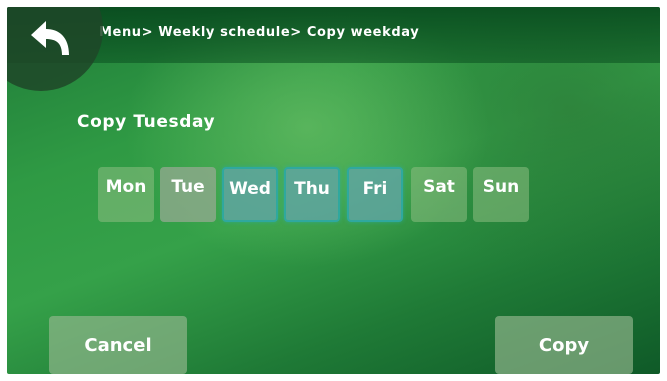  I want to click on day-button-sat: Sat, so click(439, 194).